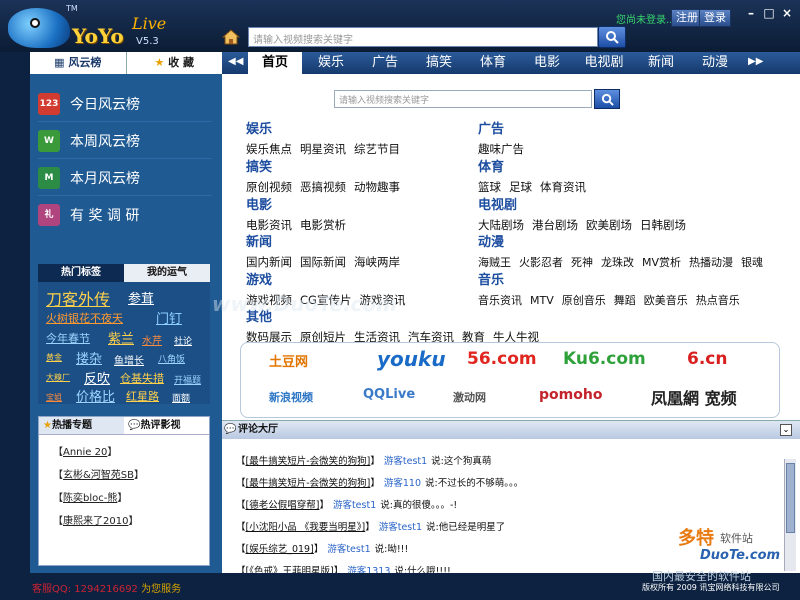  I want to click on dolphin-eye, so click(35, 23).